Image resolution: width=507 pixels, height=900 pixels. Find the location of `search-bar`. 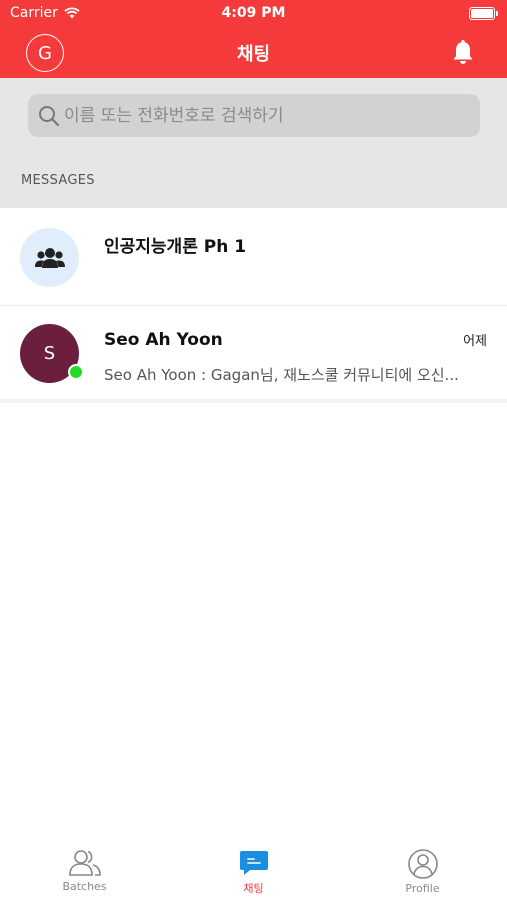

search-bar is located at coordinates (254, 115).